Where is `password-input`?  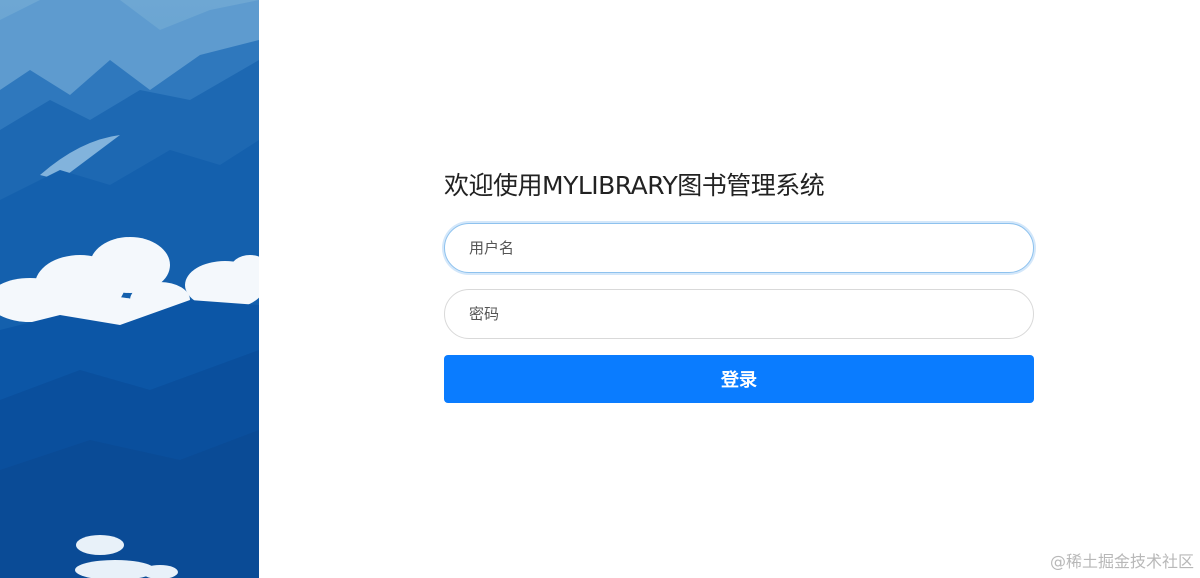 password-input is located at coordinates (739, 314).